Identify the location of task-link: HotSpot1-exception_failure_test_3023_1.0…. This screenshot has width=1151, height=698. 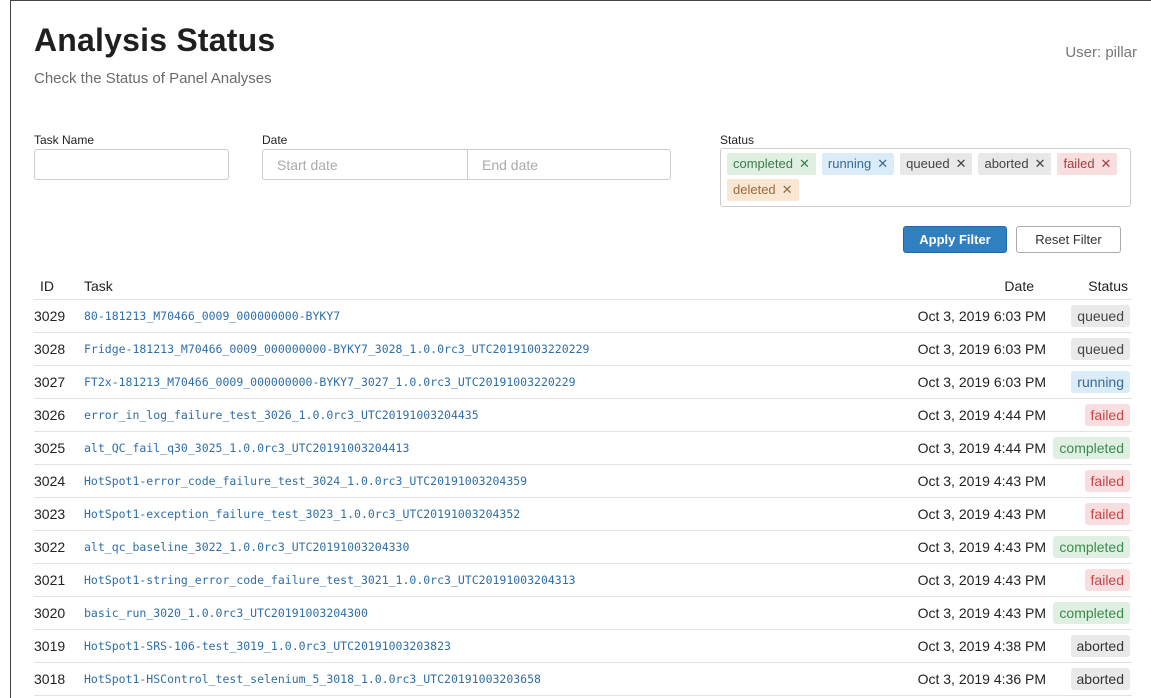
(302, 514).